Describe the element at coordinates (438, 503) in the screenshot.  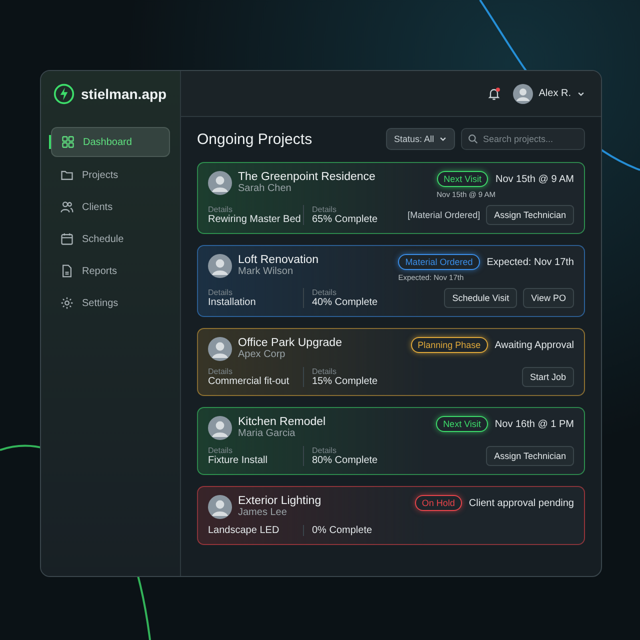
I see `status-badge: On Hold` at that location.